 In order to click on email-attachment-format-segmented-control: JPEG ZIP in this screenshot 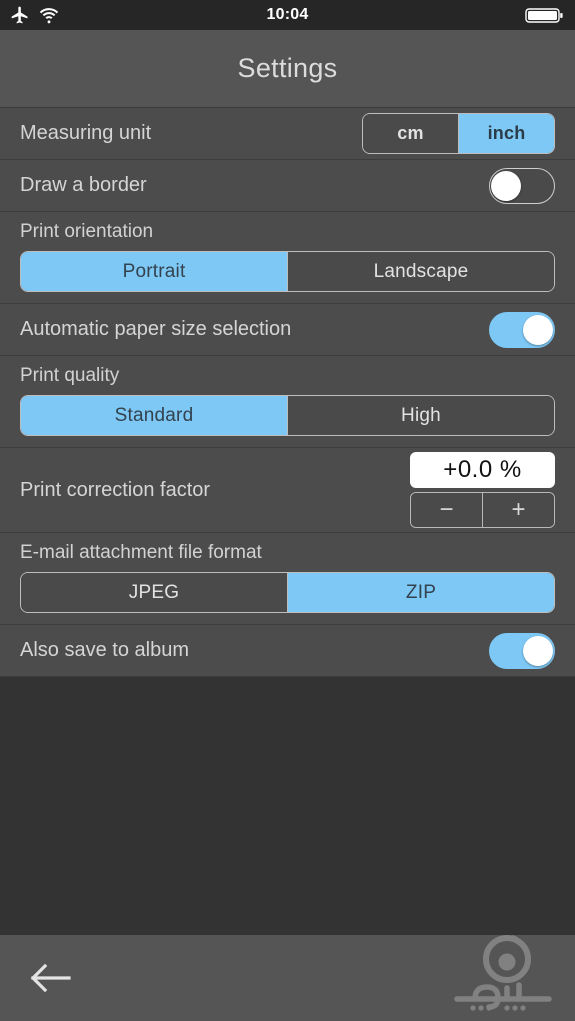, I will do `click(287, 592)`.